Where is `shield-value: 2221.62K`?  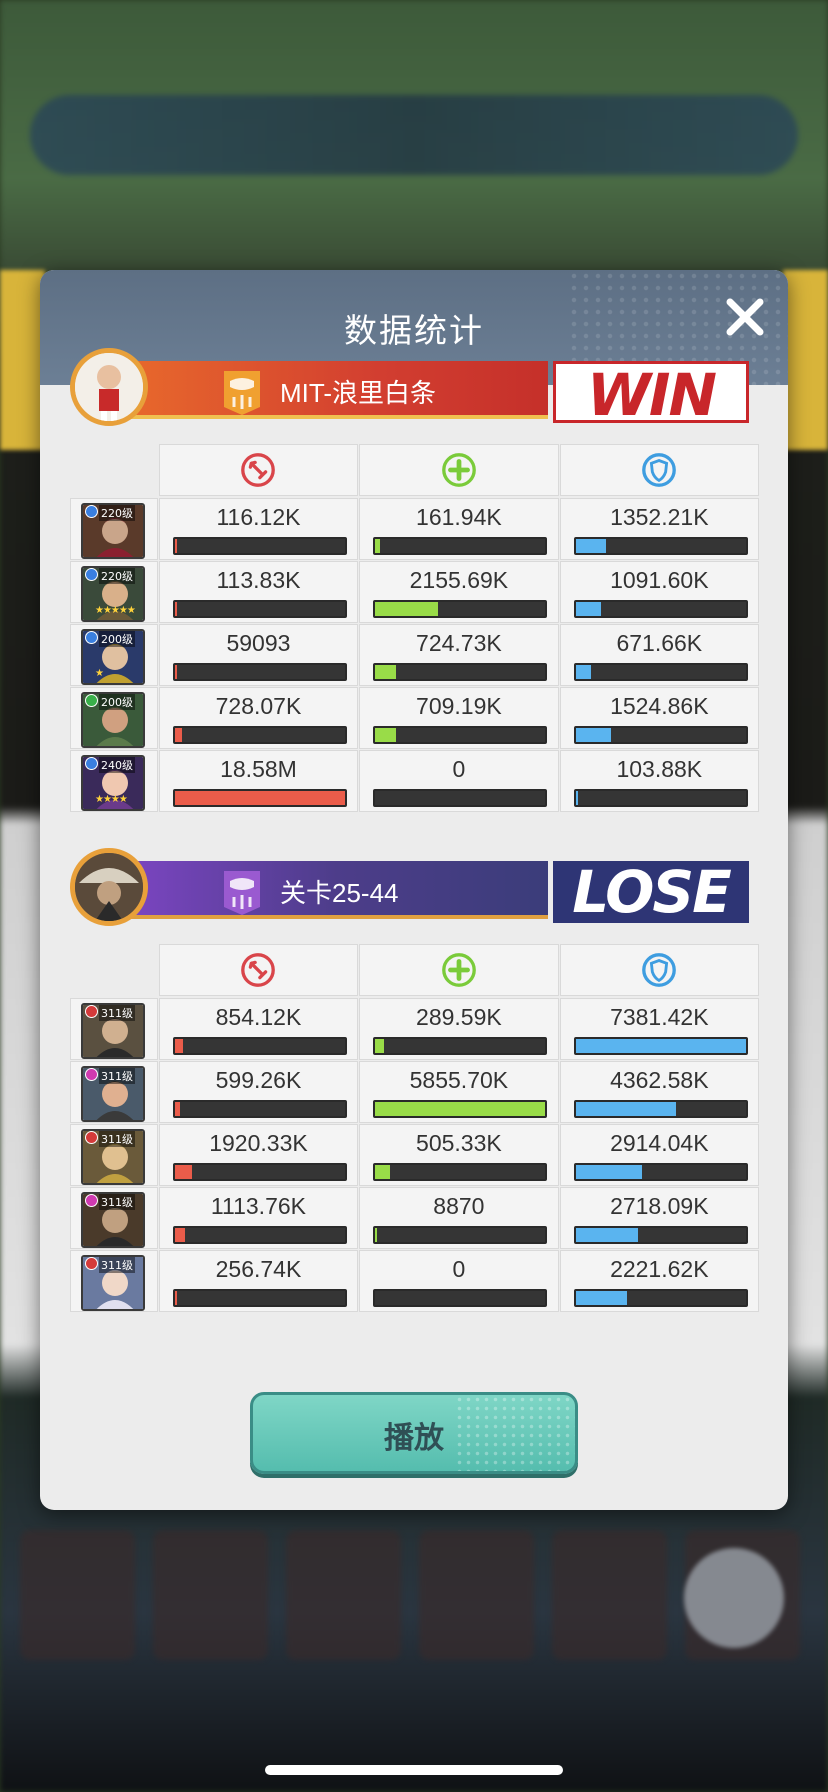
shield-value: 2221.62K is located at coordinates (659, 1269).